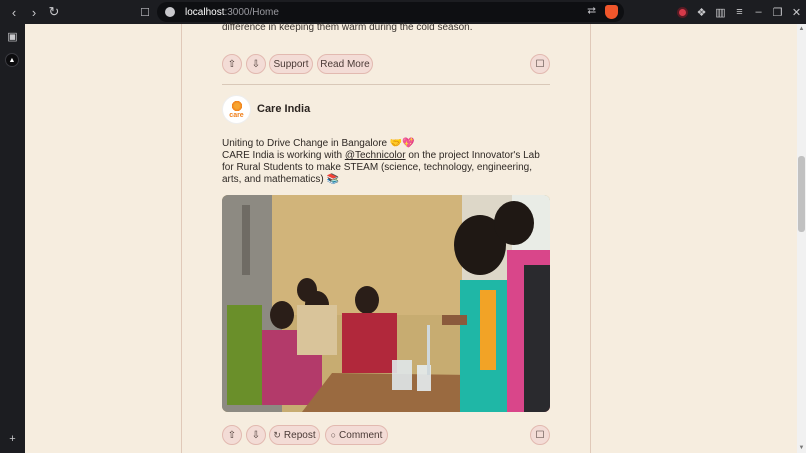 This screenshot has height=453, width=806. I want to click on post-line-4: arts, and mathematics) 📚, so click(280, 179).